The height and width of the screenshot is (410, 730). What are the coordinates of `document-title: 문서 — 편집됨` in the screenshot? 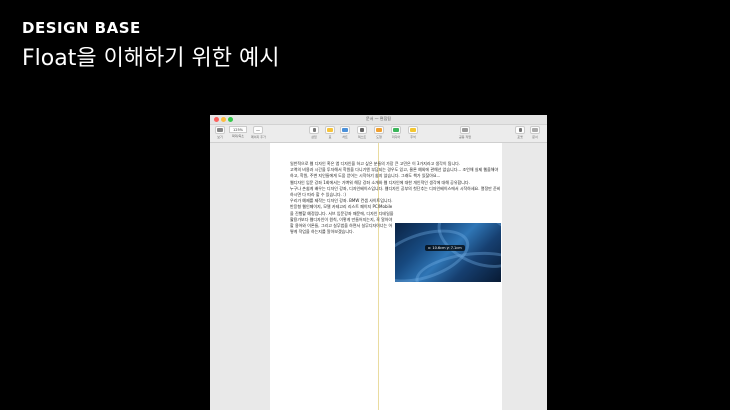 It's located at (378, 118).